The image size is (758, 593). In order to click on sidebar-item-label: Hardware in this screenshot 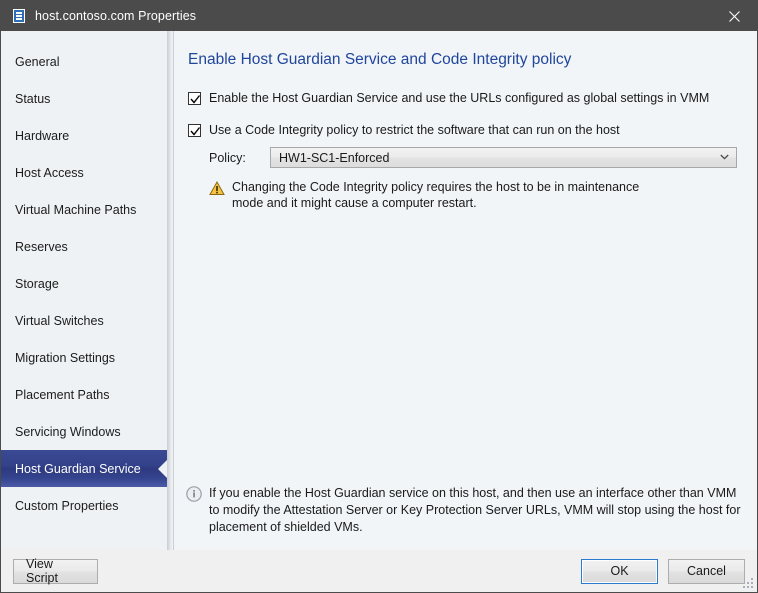, I will do `click(42, 135)`.